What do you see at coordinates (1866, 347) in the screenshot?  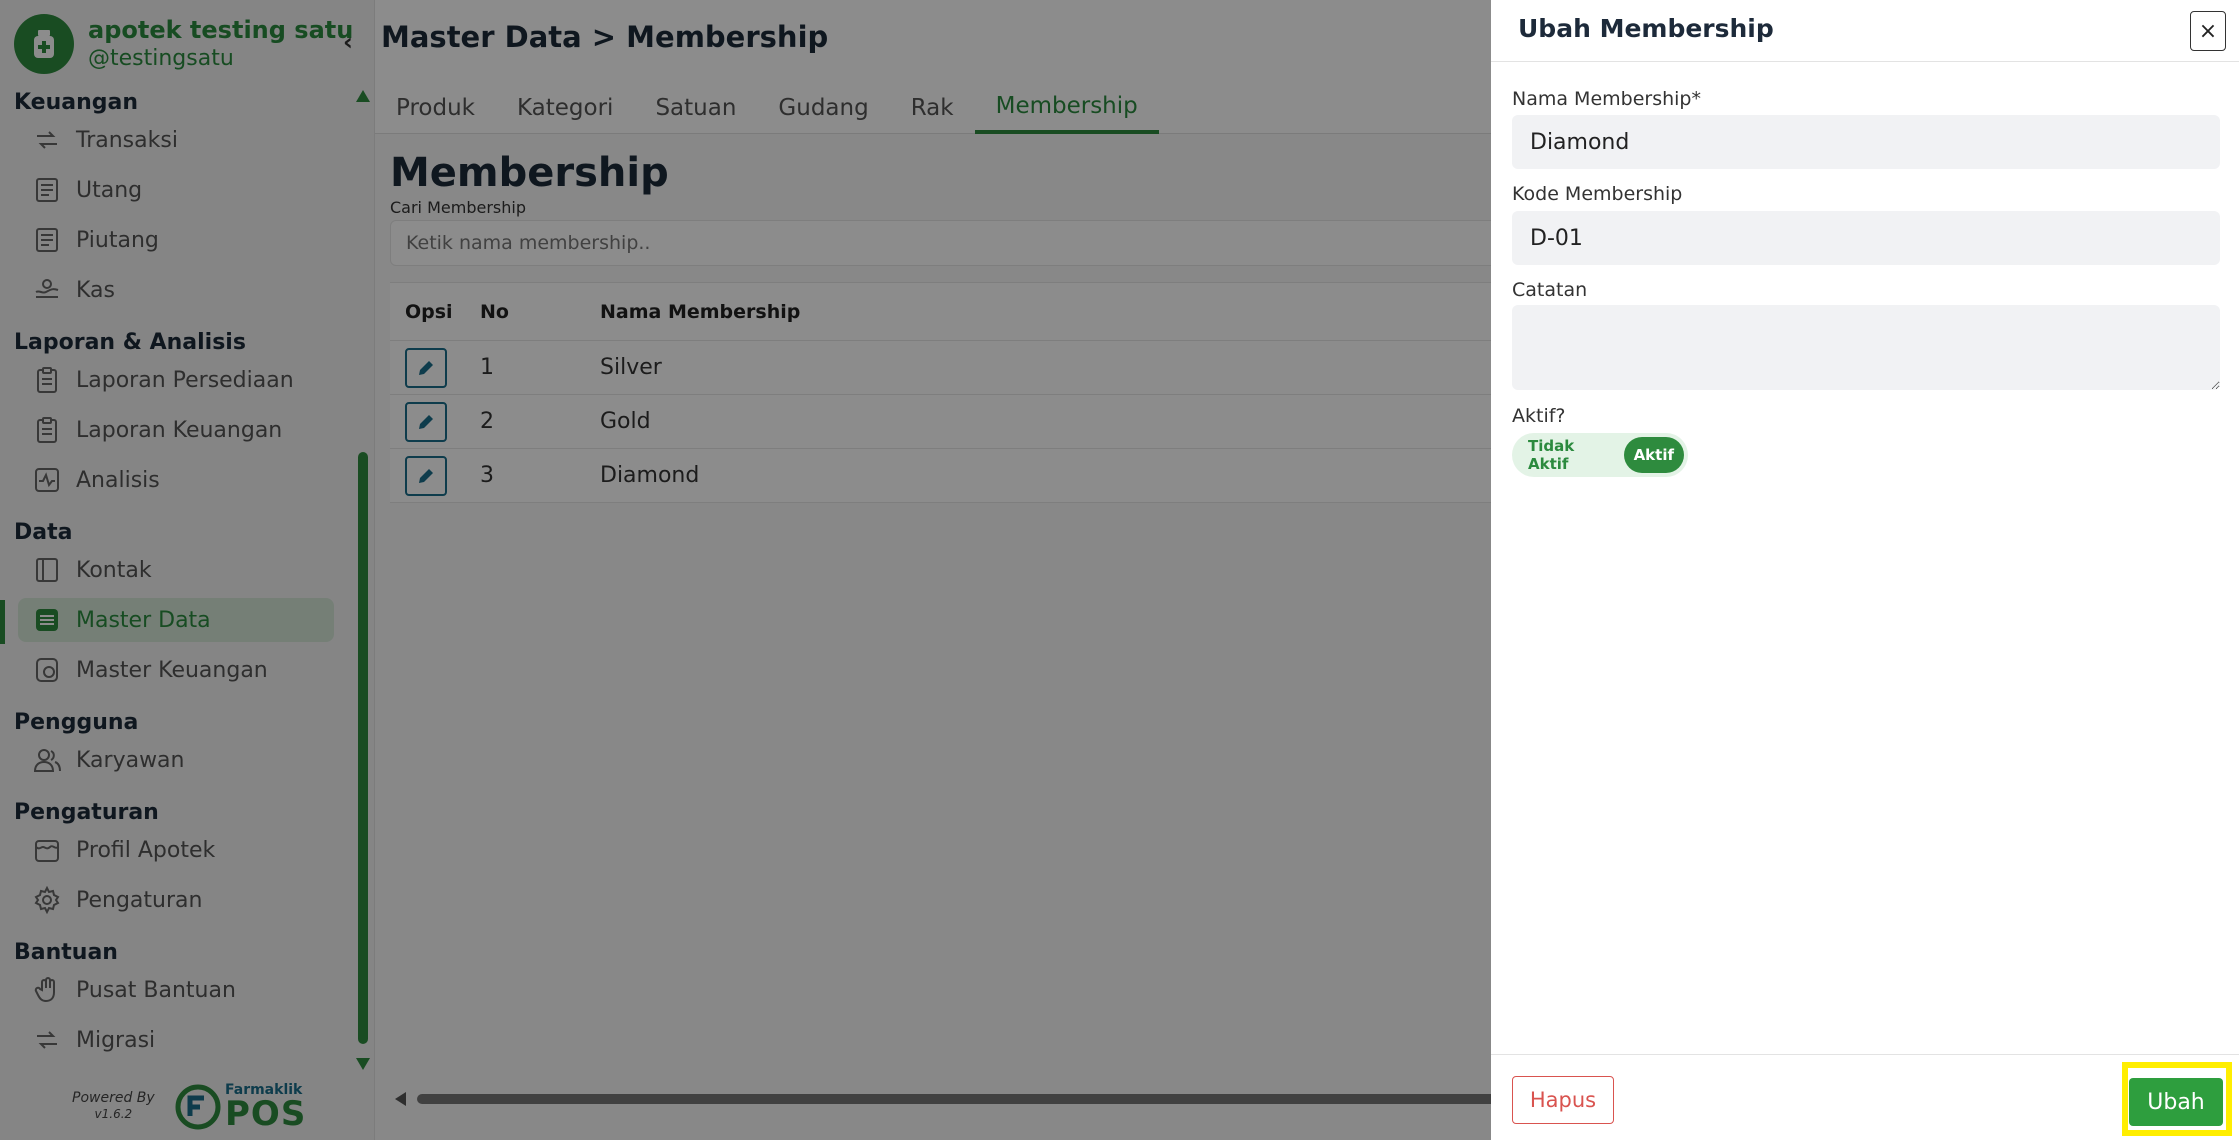 I see `notes-textarea` at bounding box center [1866, 347].